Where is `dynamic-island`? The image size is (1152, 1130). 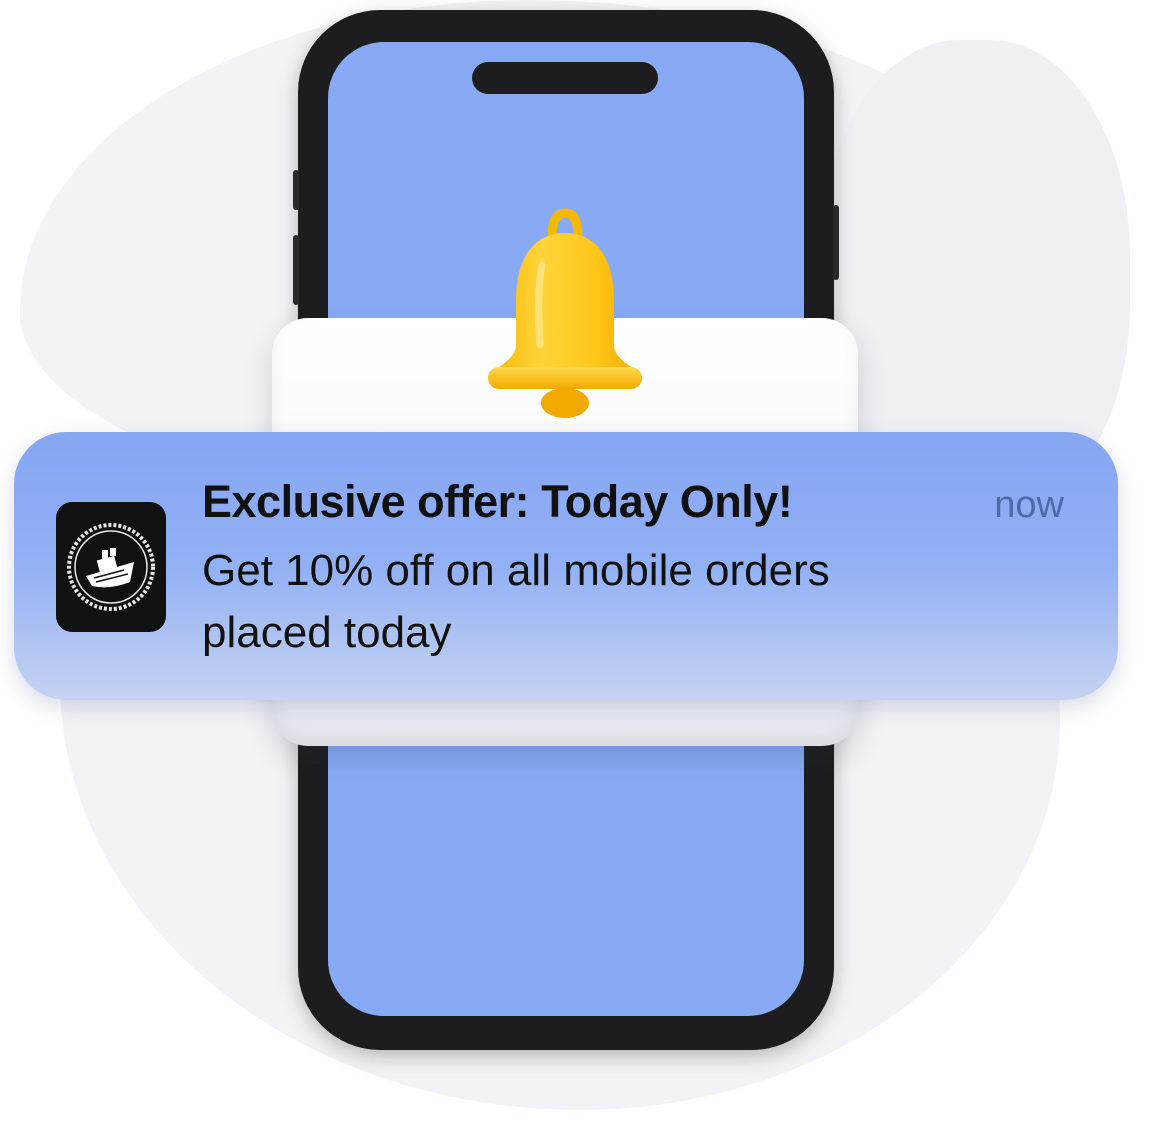 dynamic-island is located at coordinates (565, 78).